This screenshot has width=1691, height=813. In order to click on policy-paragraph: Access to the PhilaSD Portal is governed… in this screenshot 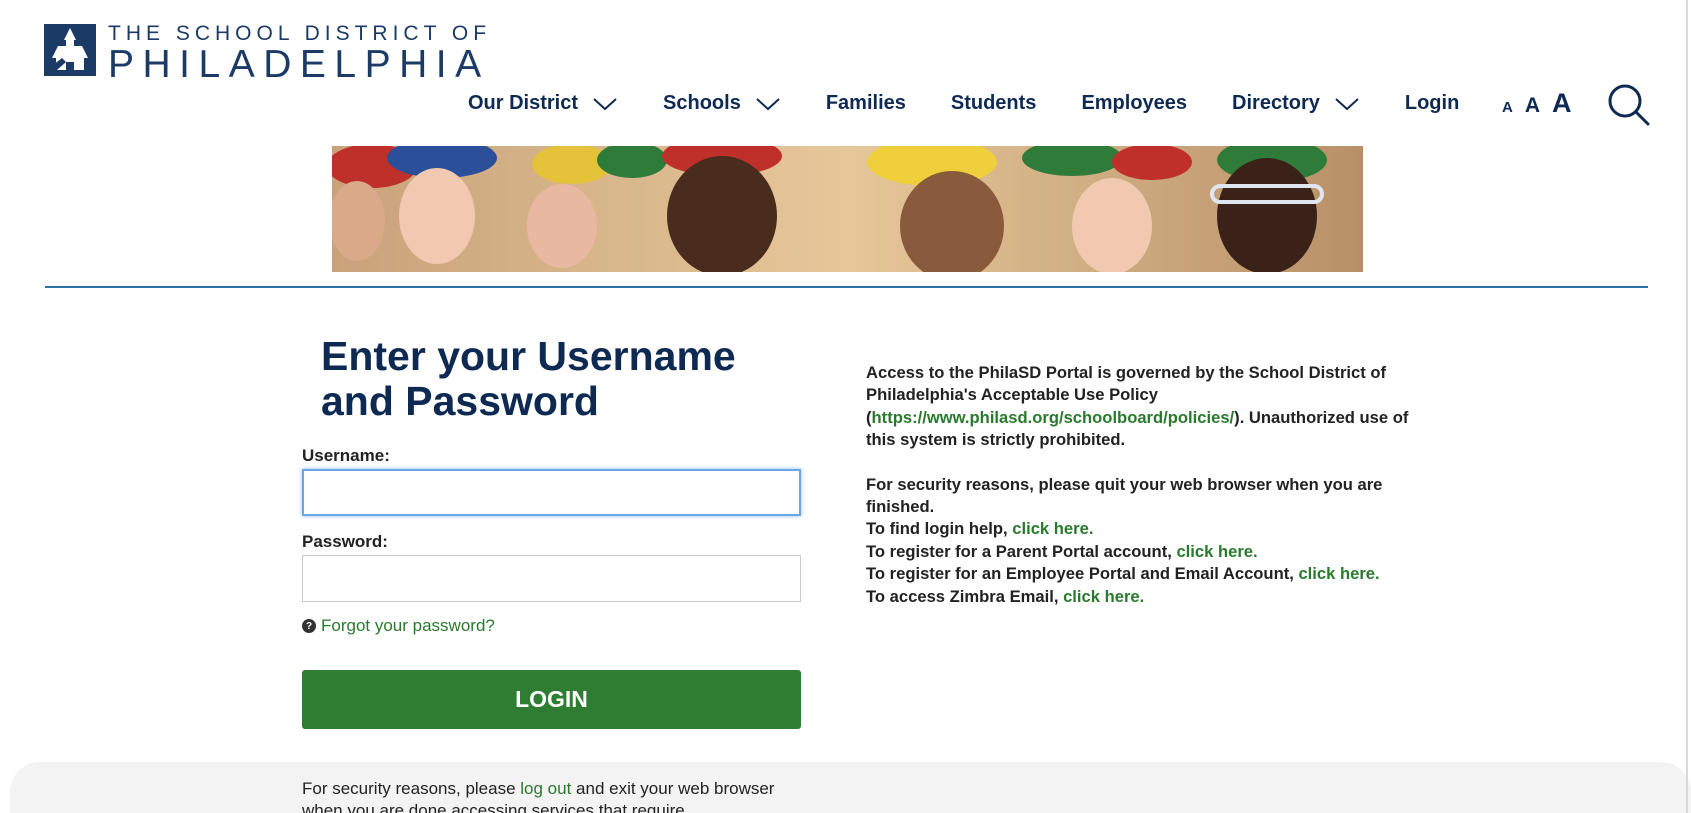, I will do `click(1151, 407)`.